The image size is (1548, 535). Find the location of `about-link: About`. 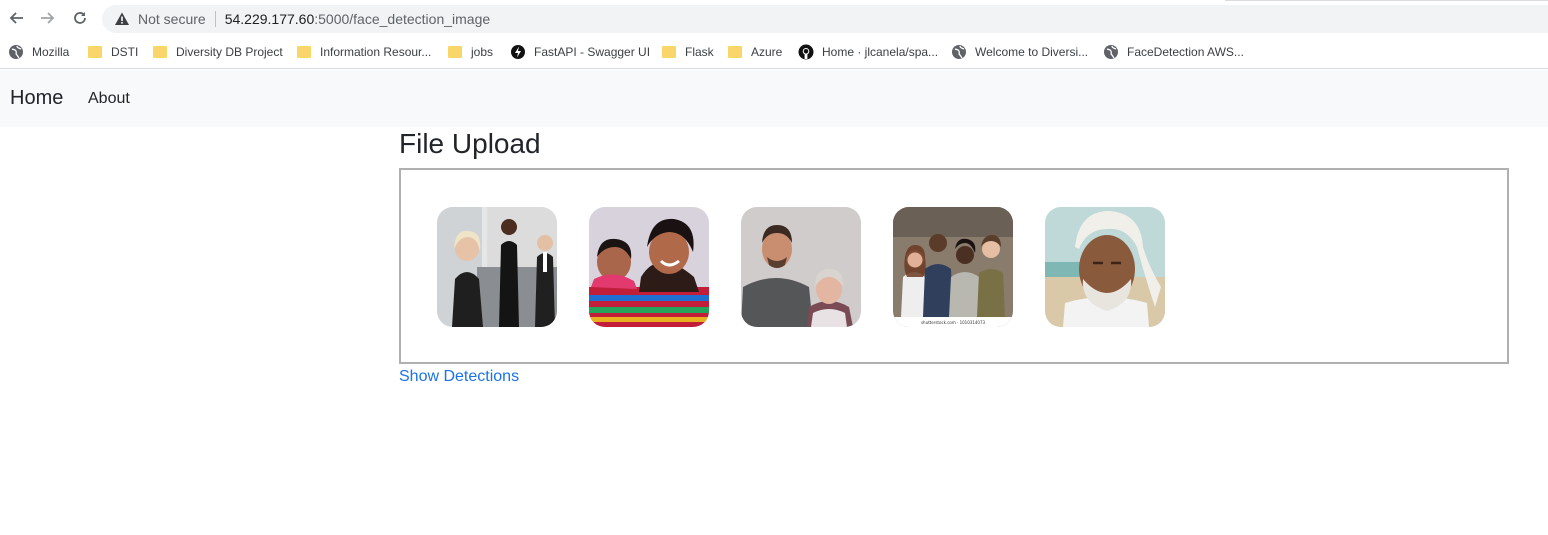

about-link: About is located at coordinates (109, 99).